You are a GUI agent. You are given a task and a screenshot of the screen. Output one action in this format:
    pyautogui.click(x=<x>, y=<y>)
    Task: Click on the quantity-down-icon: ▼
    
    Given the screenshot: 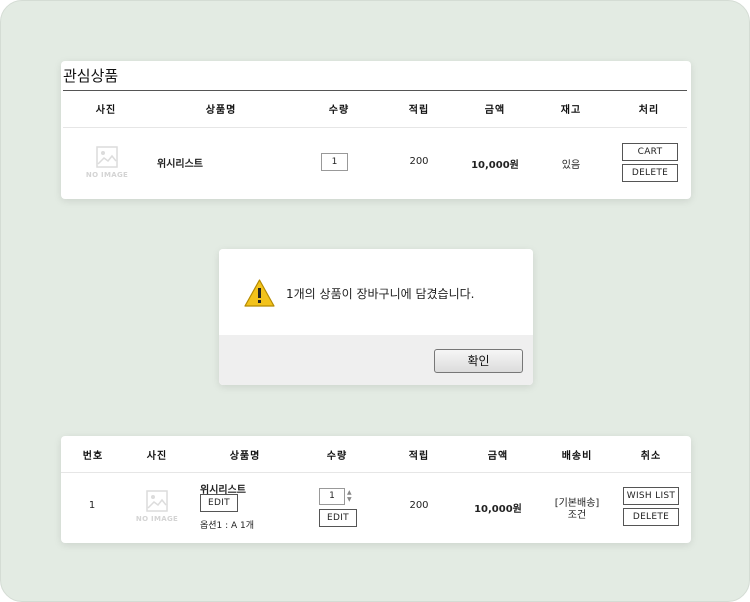 What is the action you would take?
    pyautogui.click(x=349, y=500)
    